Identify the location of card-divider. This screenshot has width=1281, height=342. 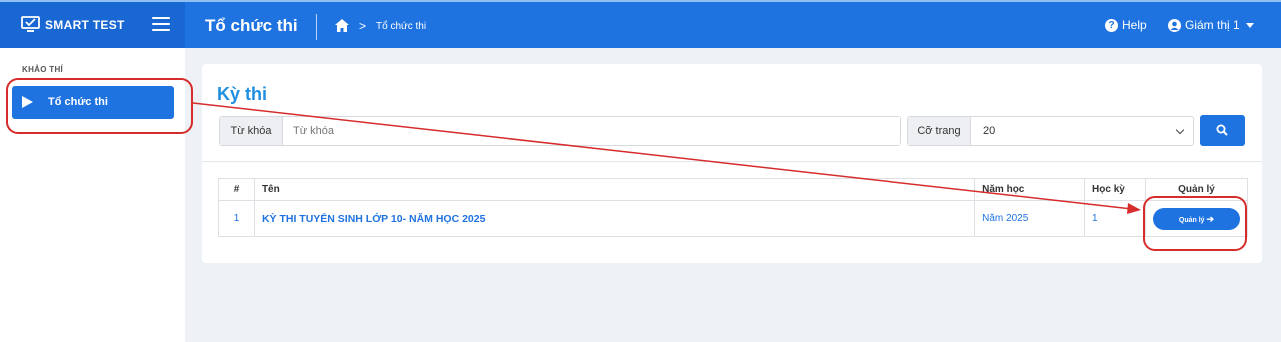
(732, 161).